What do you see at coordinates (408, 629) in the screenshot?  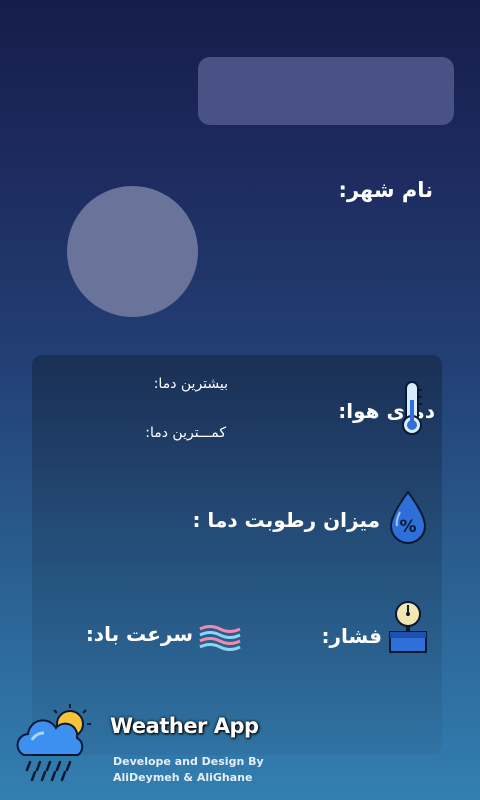 I see `pressure-gauge-icon` at bounding box center [408, 629].